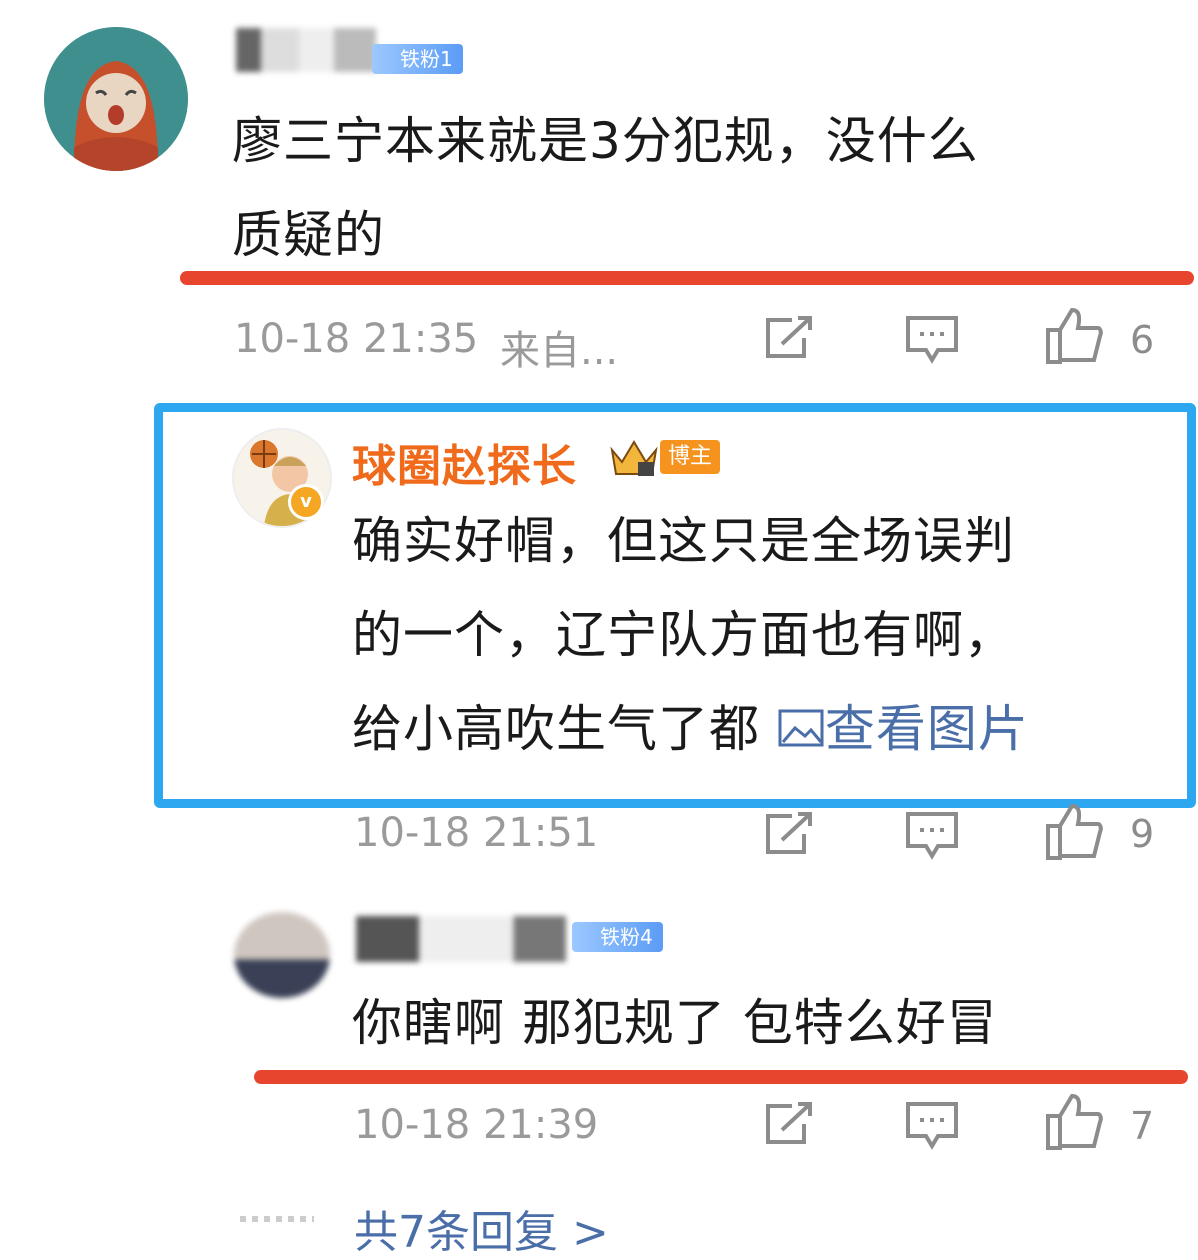  Describe the element at coordinates (476, 833) in the screenshot. I see `reply-time: 10-18 21:51` at that location.